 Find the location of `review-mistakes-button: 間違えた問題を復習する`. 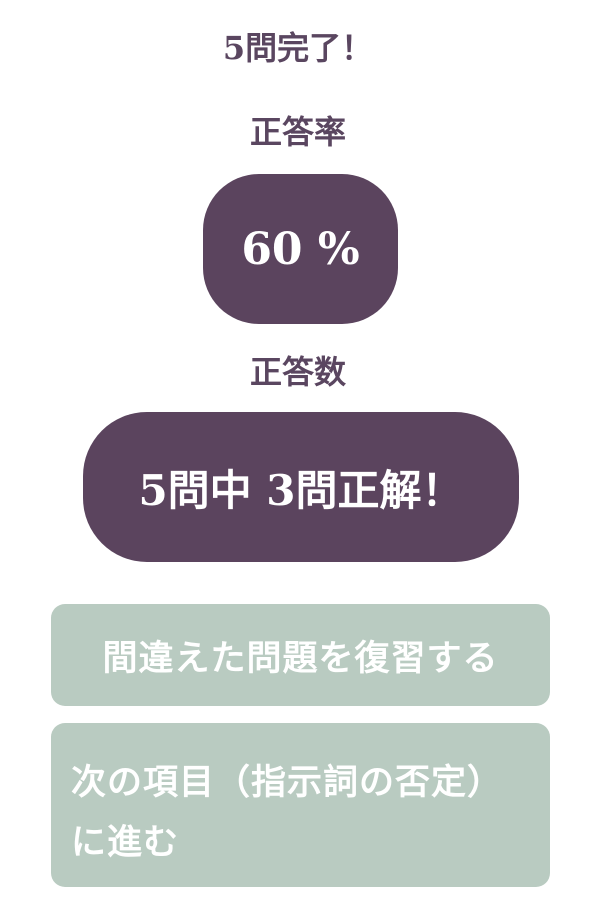

review-mistakes-button: 間違えた問題を復習する is located at coordinates (300, 655).